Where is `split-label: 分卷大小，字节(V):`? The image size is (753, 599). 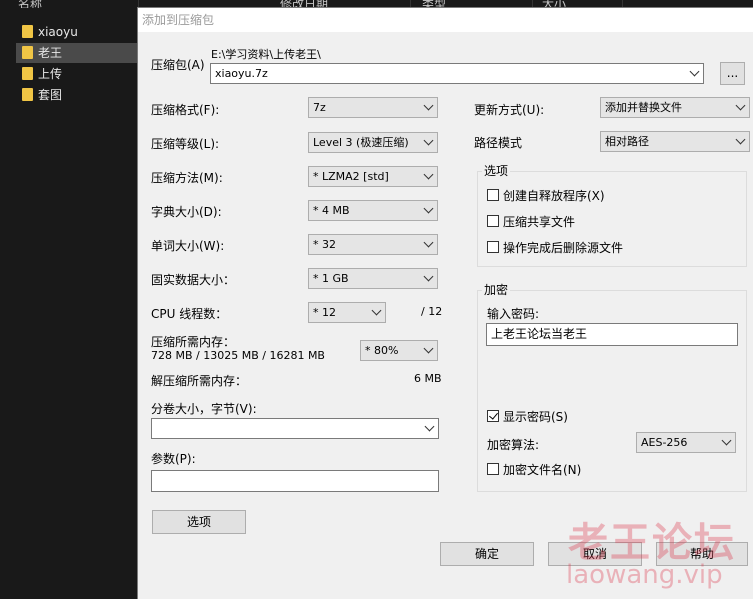
split-label: 分卷大小，字节(V): is located at coordinates (204, 409).